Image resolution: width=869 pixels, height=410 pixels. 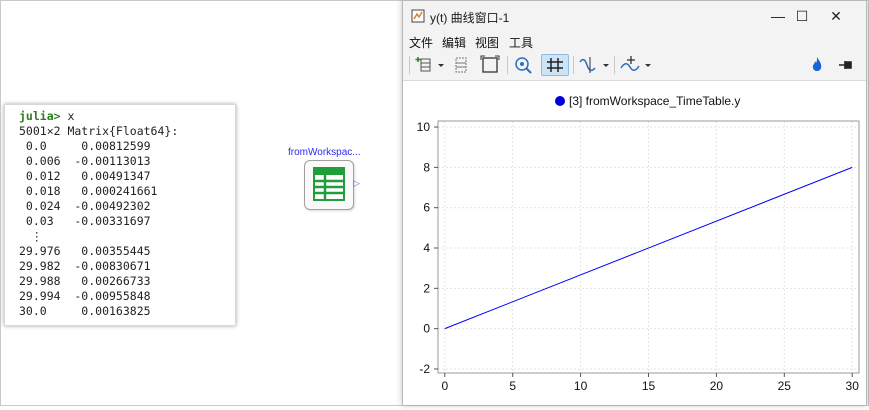 What do you see at coordinates (127, 116) in the screenshot?
I see `repl-command-line: julia> x` at bounding box center [127, 116].